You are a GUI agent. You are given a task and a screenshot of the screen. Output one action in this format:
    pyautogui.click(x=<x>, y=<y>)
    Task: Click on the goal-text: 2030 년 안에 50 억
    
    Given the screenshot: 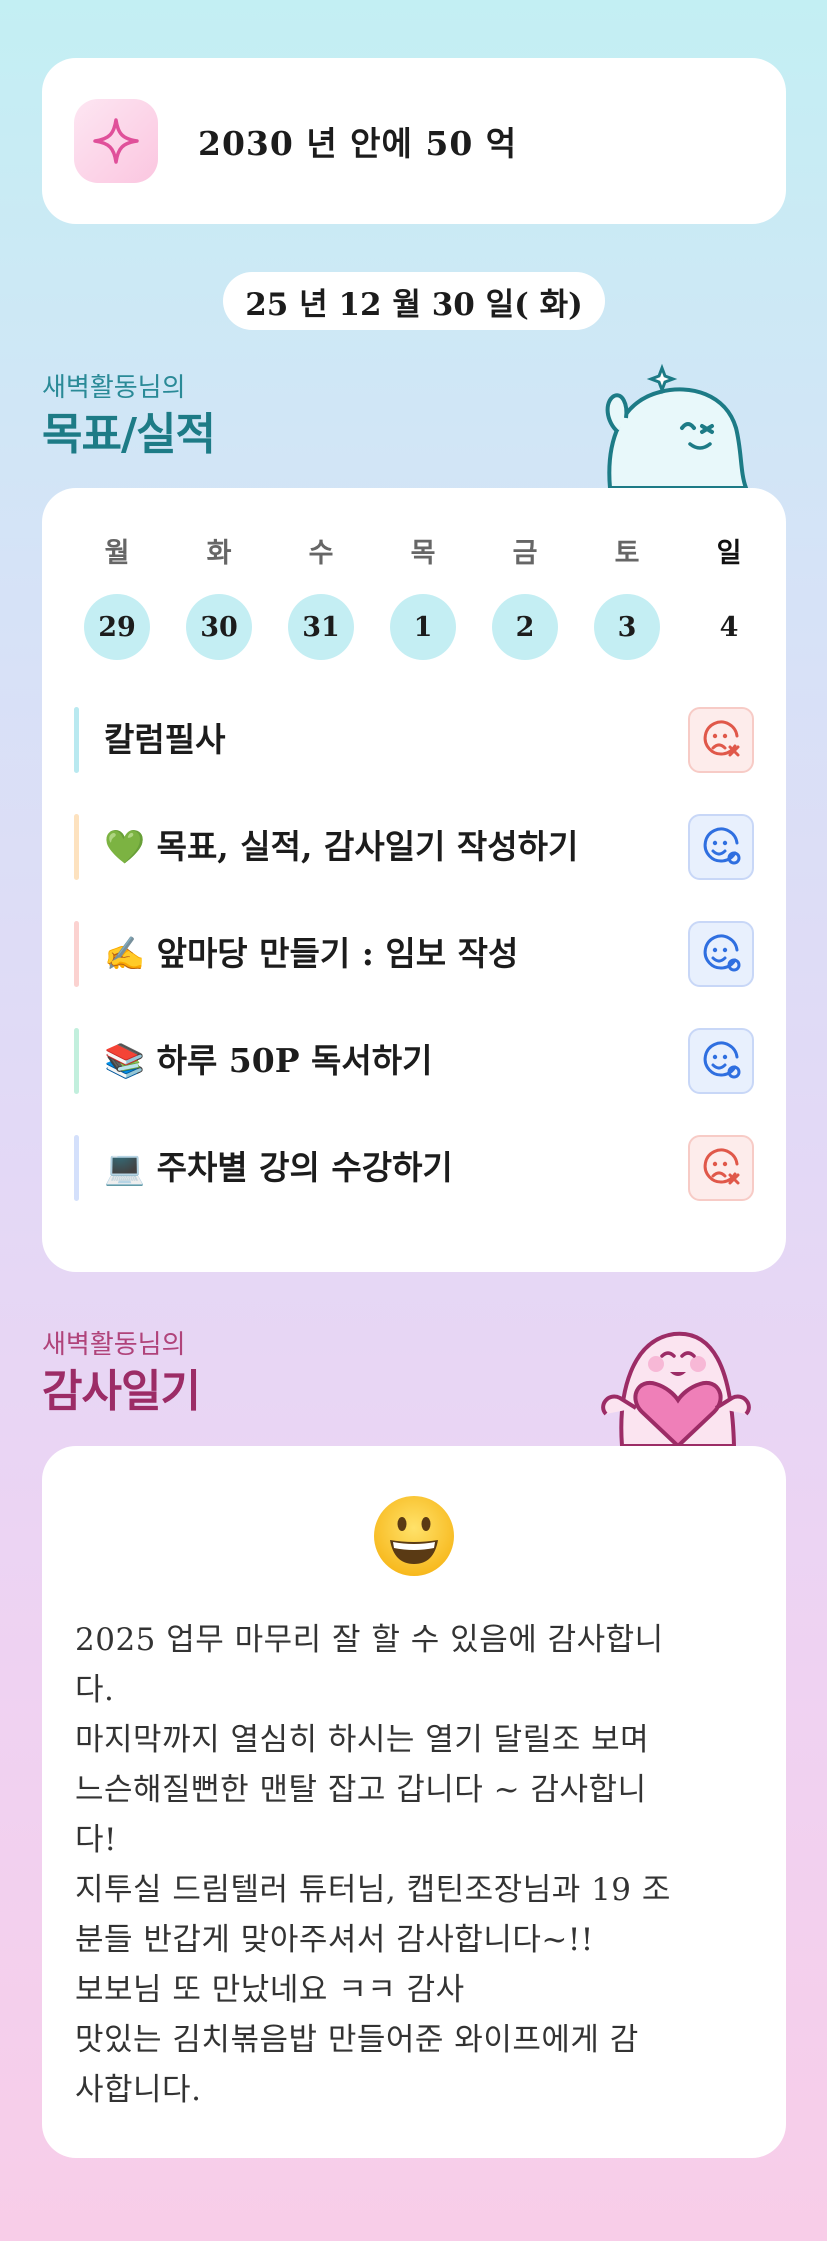 What is the action you would take?
    pyautogui.click(x=358, y=143)
    